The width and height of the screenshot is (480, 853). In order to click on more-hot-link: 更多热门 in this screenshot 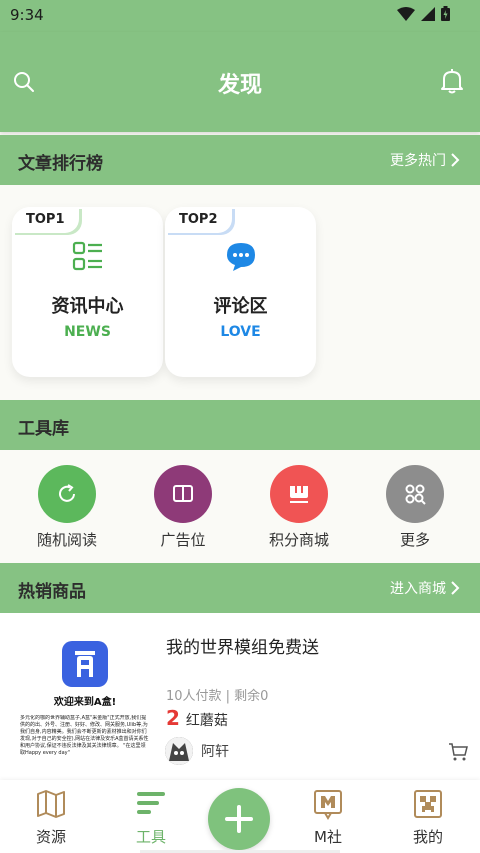, I will do `click(425, 160)`.